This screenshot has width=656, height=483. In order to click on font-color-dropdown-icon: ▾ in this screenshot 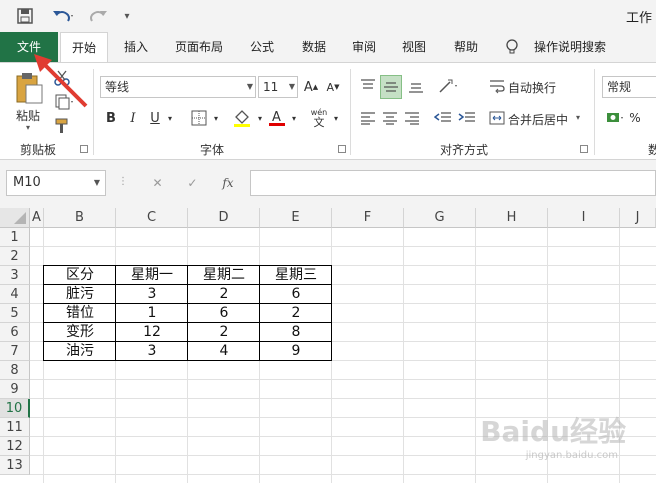, I will do `click(294, 118)`.